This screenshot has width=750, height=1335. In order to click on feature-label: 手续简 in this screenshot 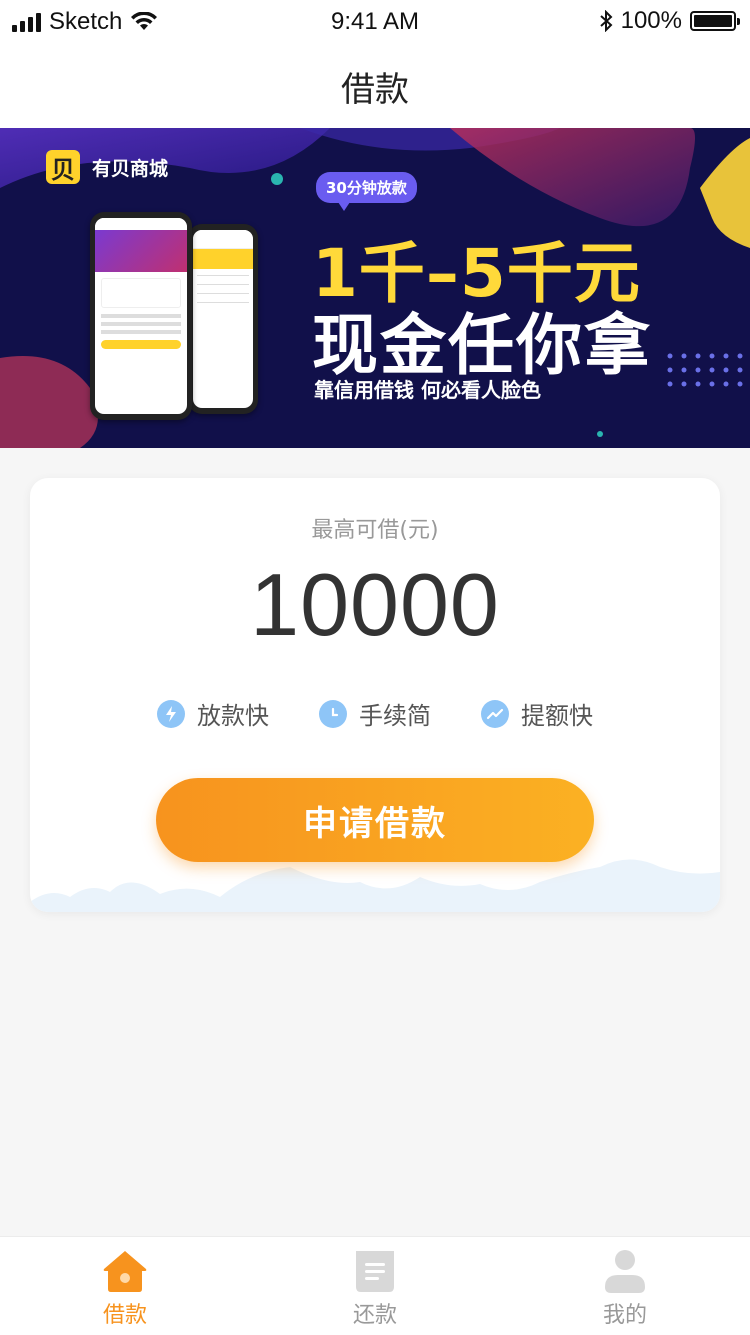, I will do `click(395, 716)`.